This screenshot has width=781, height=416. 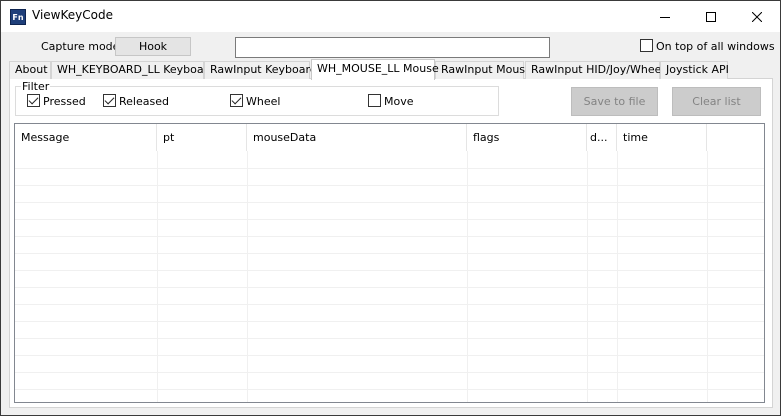 I want to click on capture-input, so click(x=392, y=47).